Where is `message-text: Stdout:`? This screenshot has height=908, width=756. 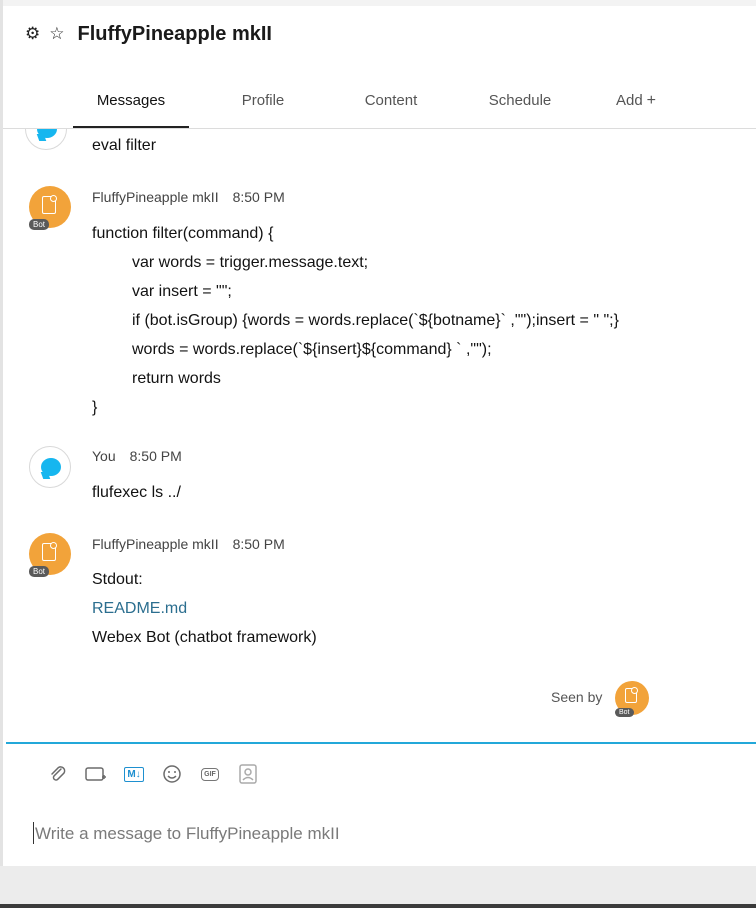
message-text: Stdout: is located at coordinates (117, 579).